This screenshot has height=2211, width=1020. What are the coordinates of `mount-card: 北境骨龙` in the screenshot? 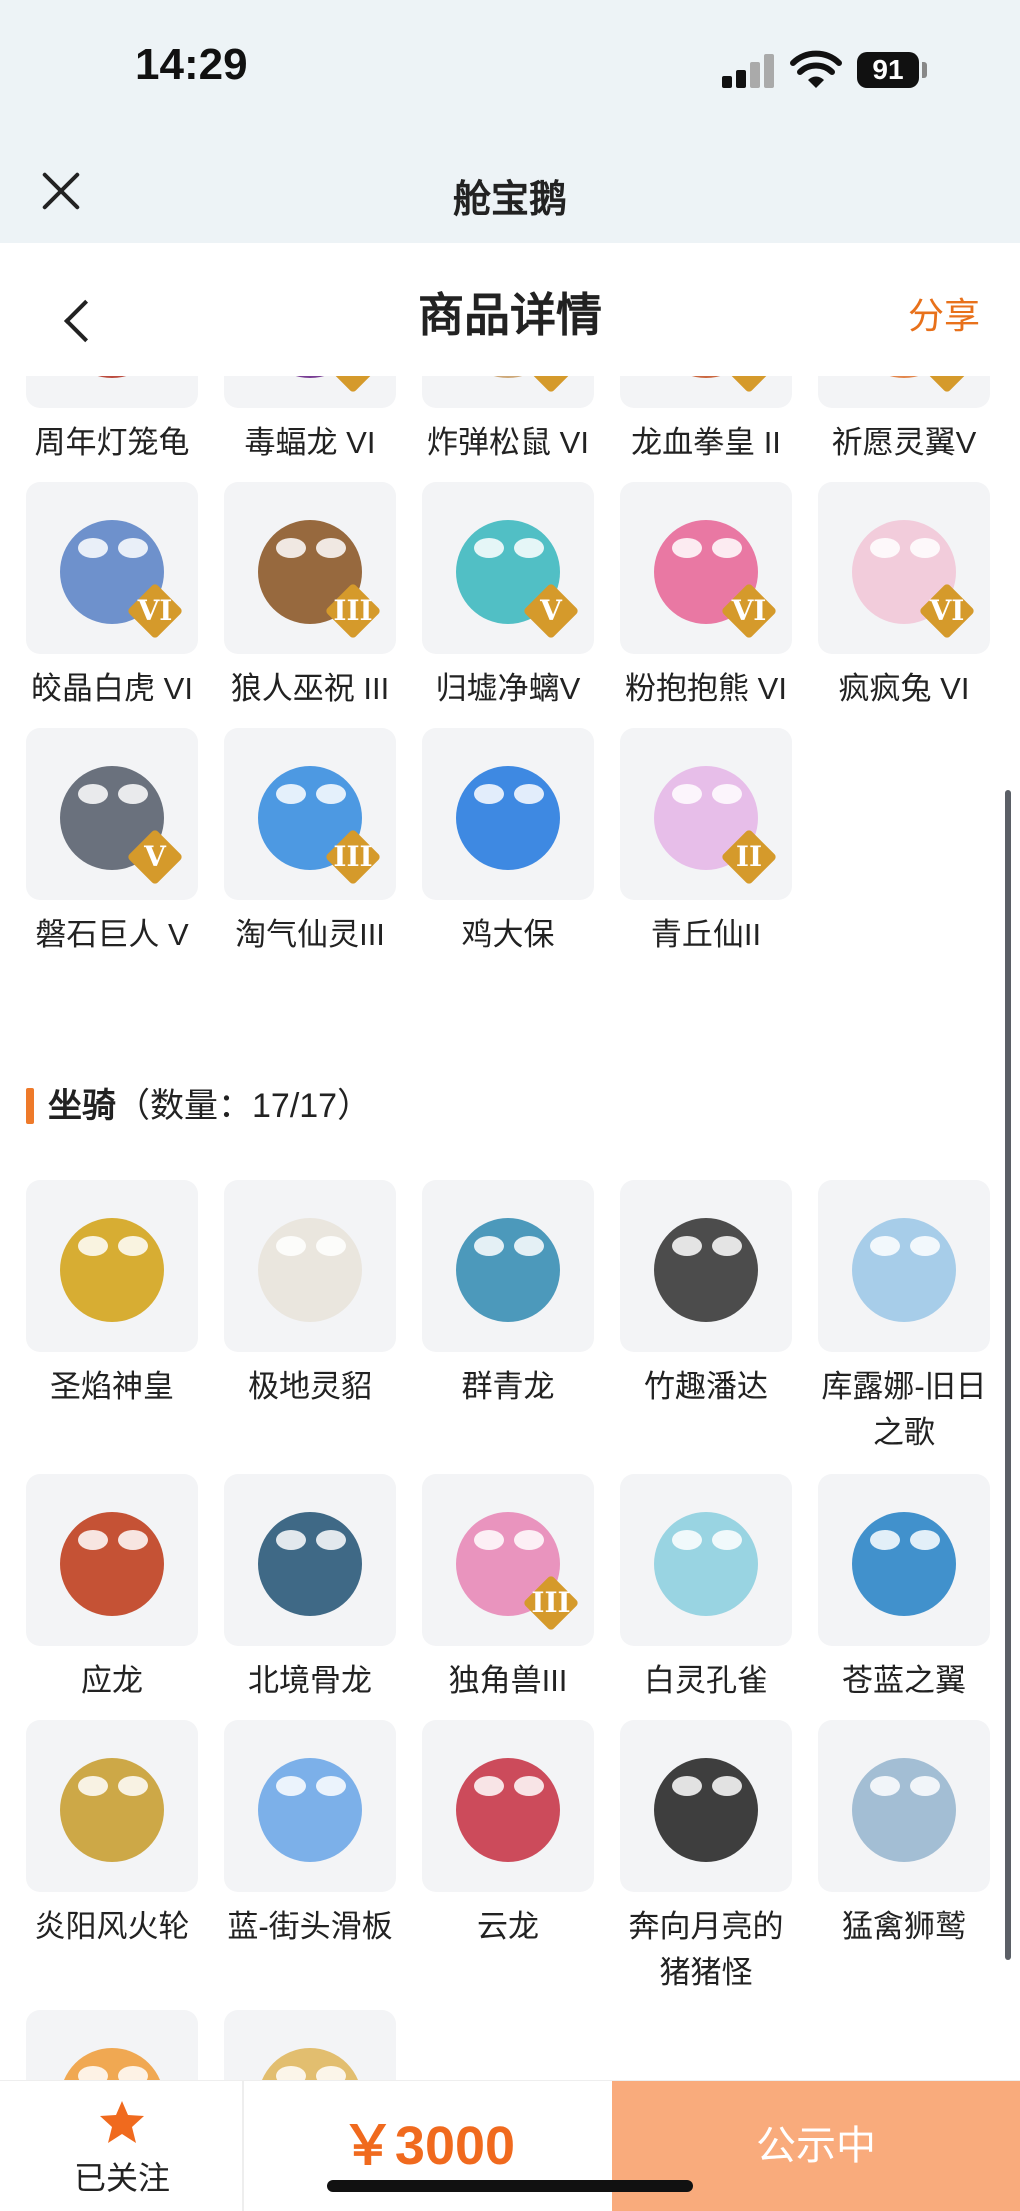 It's located at (310, 1589).